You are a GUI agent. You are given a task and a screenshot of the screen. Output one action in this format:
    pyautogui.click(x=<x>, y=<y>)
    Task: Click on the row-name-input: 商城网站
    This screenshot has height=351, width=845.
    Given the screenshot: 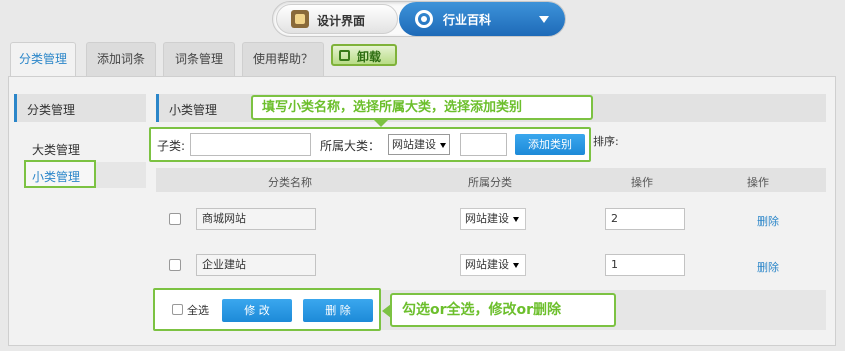 What is the action you would take?
    pyautogui.click(x=256, y=219)
    